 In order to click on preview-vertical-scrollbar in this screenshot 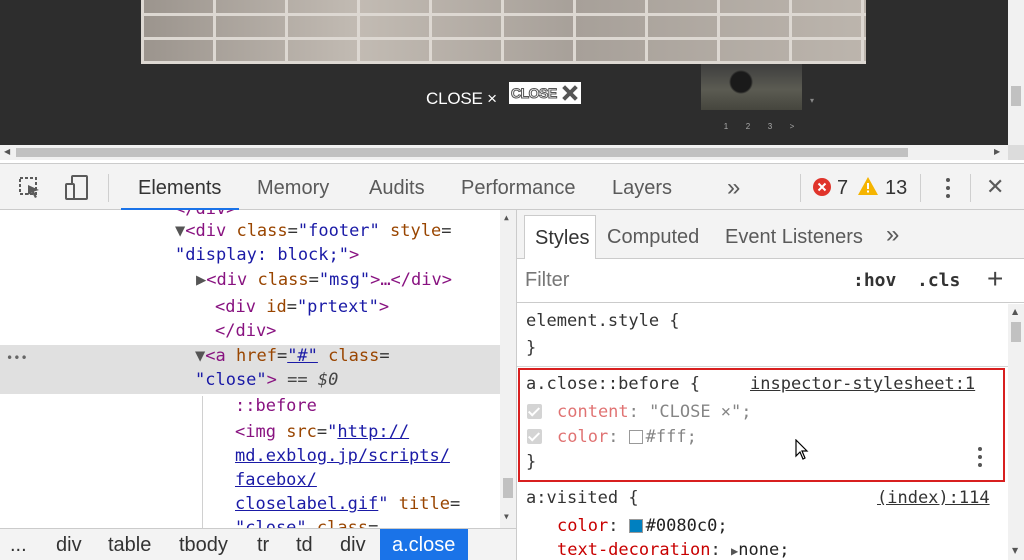, I will do `click(1016, 72)`.